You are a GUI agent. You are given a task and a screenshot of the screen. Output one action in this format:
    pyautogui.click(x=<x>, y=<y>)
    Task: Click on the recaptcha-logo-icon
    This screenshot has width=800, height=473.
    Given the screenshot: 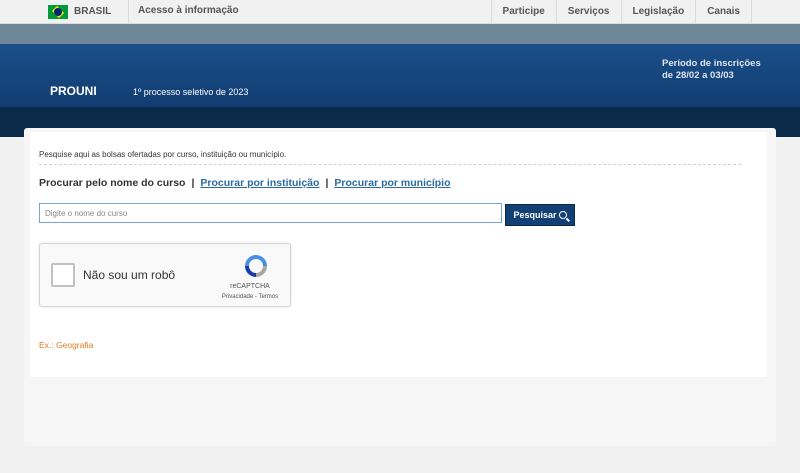 What is the action you would take?
    pyautogui.click(x=256, y=266)
    